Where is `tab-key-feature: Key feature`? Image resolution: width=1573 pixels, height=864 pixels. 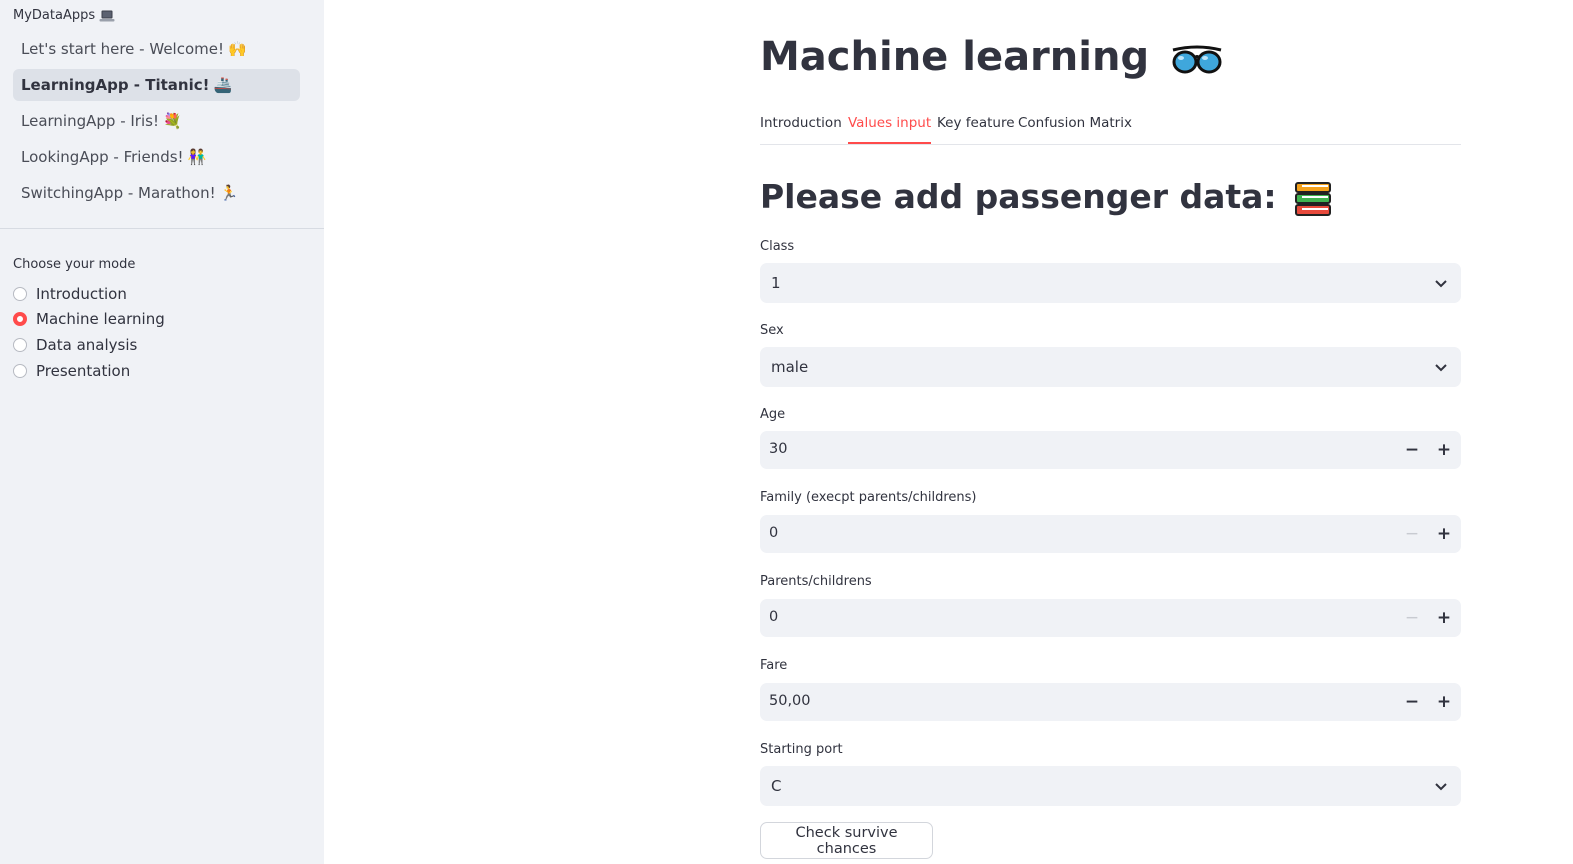
tab-key-feature: Key feature is located at coordinates (976, 128).